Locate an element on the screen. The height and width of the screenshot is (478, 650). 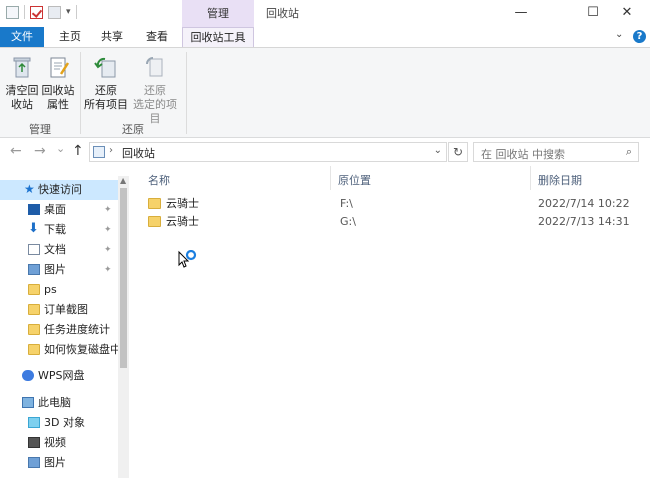
sidebar-item-quick-access: ★ 快速访问 is located at coordinates (59, 190).